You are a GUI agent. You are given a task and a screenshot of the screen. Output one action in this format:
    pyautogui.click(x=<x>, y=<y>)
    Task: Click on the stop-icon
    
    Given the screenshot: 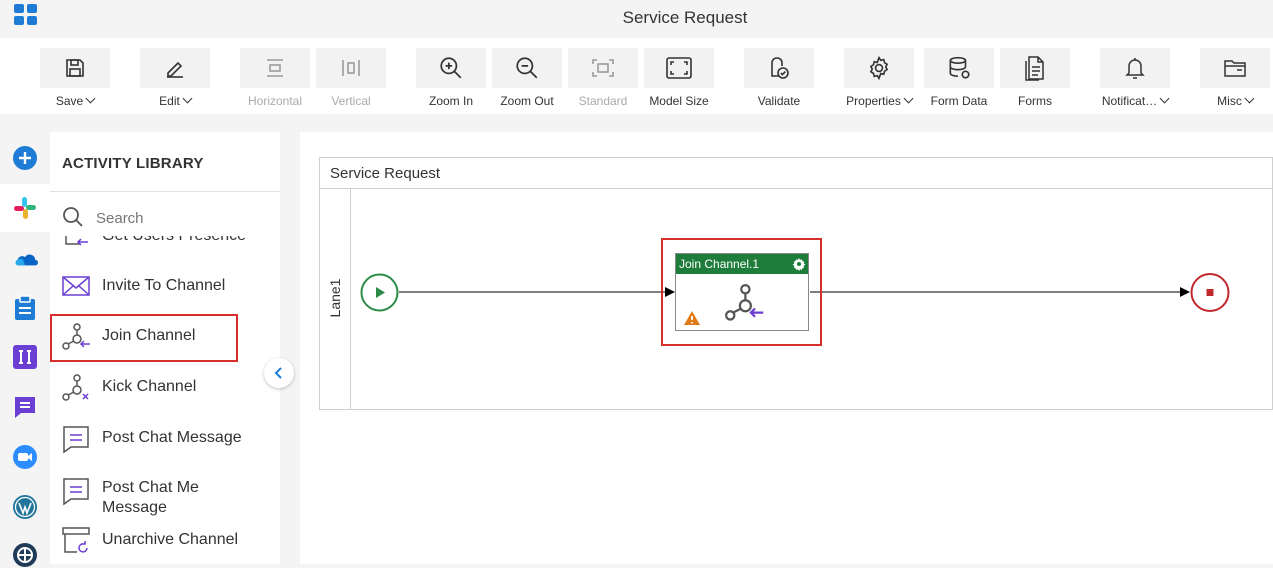 What is the action you would take?
    pyautogui.click(x=1210, y=292)
    